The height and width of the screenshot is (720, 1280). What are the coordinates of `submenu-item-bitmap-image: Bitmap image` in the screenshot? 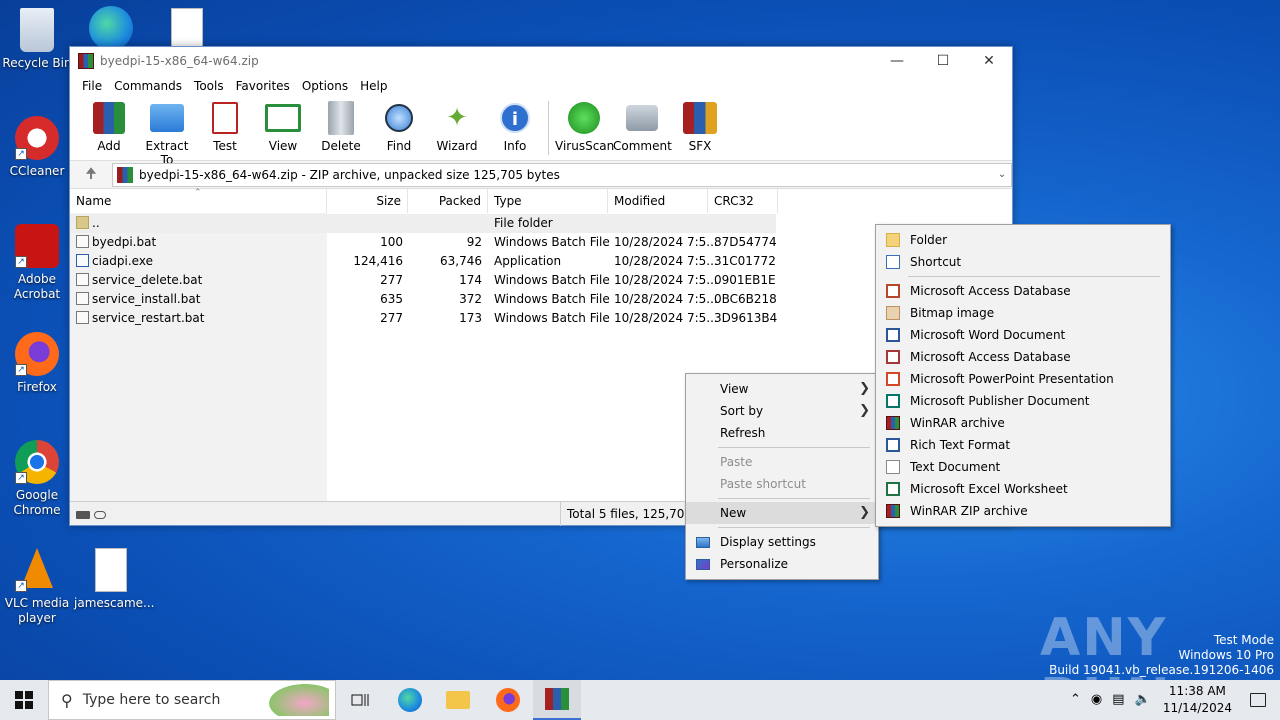 It's located at (1023, 313).